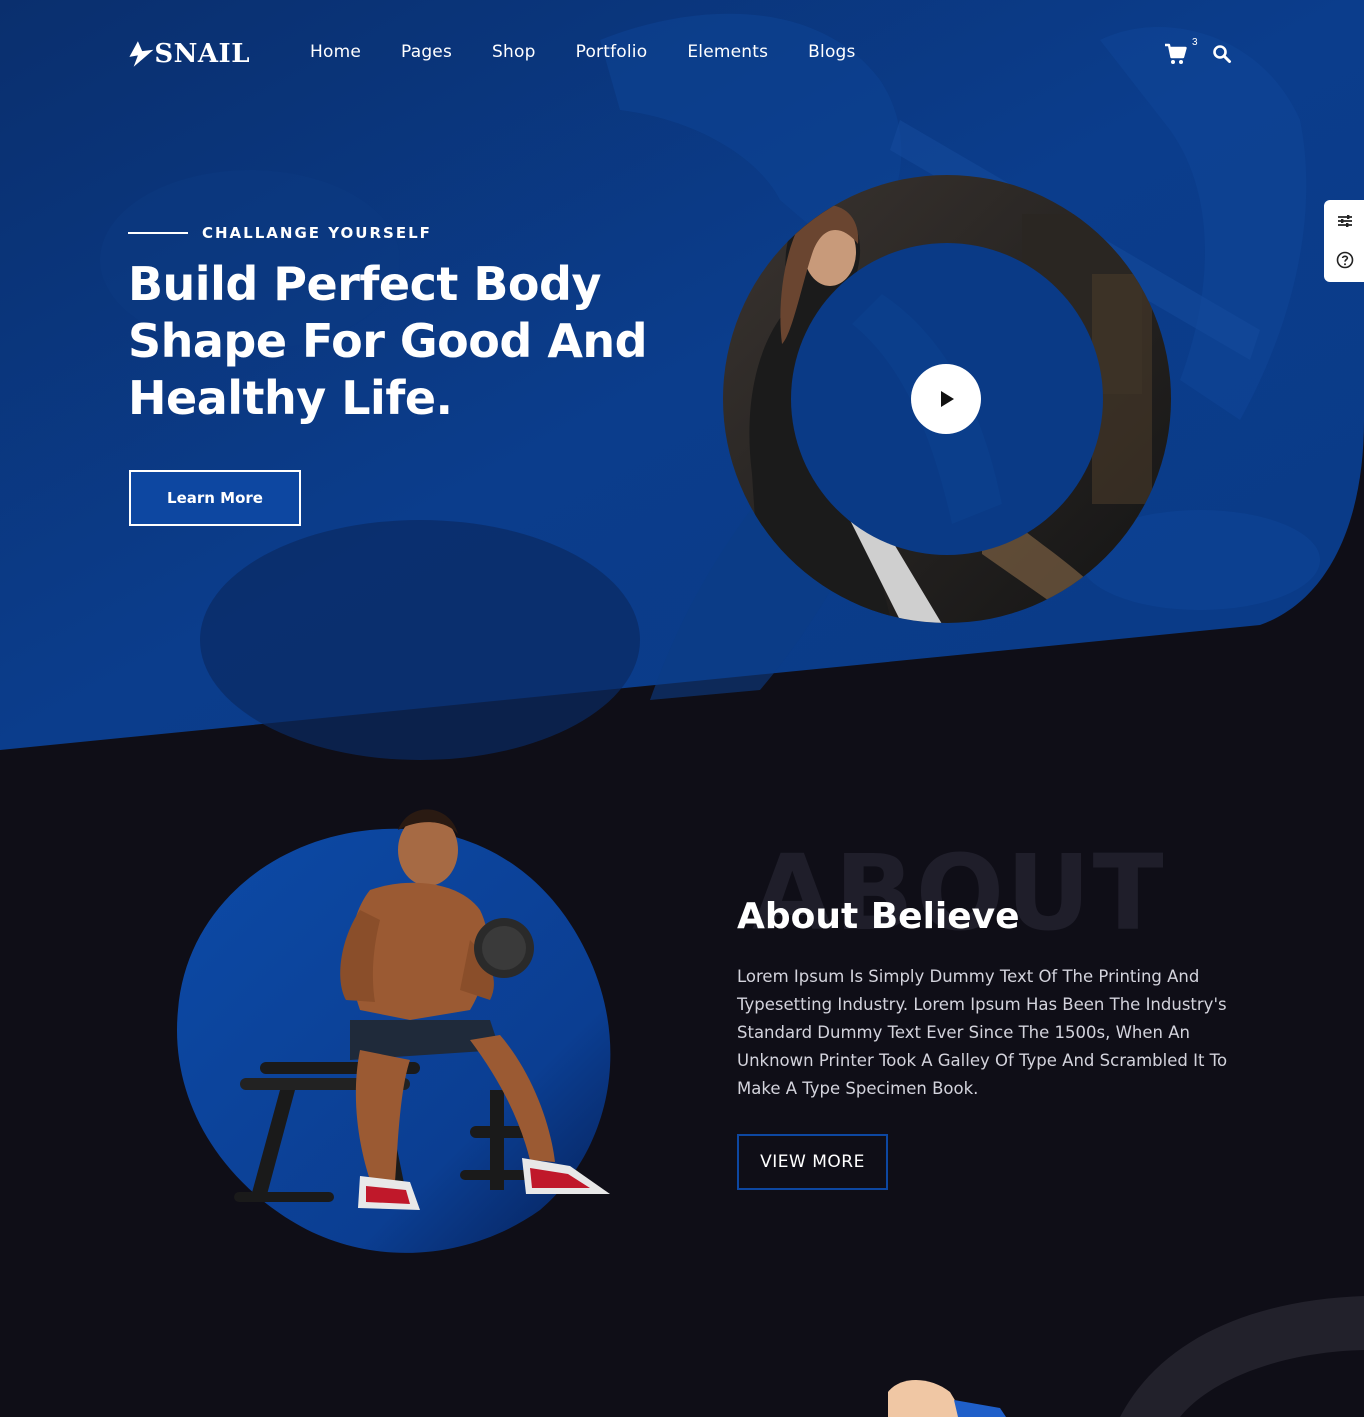 This screenshot has height=1417, width=1364. I want to click on play-video-button, so click(946, 399).